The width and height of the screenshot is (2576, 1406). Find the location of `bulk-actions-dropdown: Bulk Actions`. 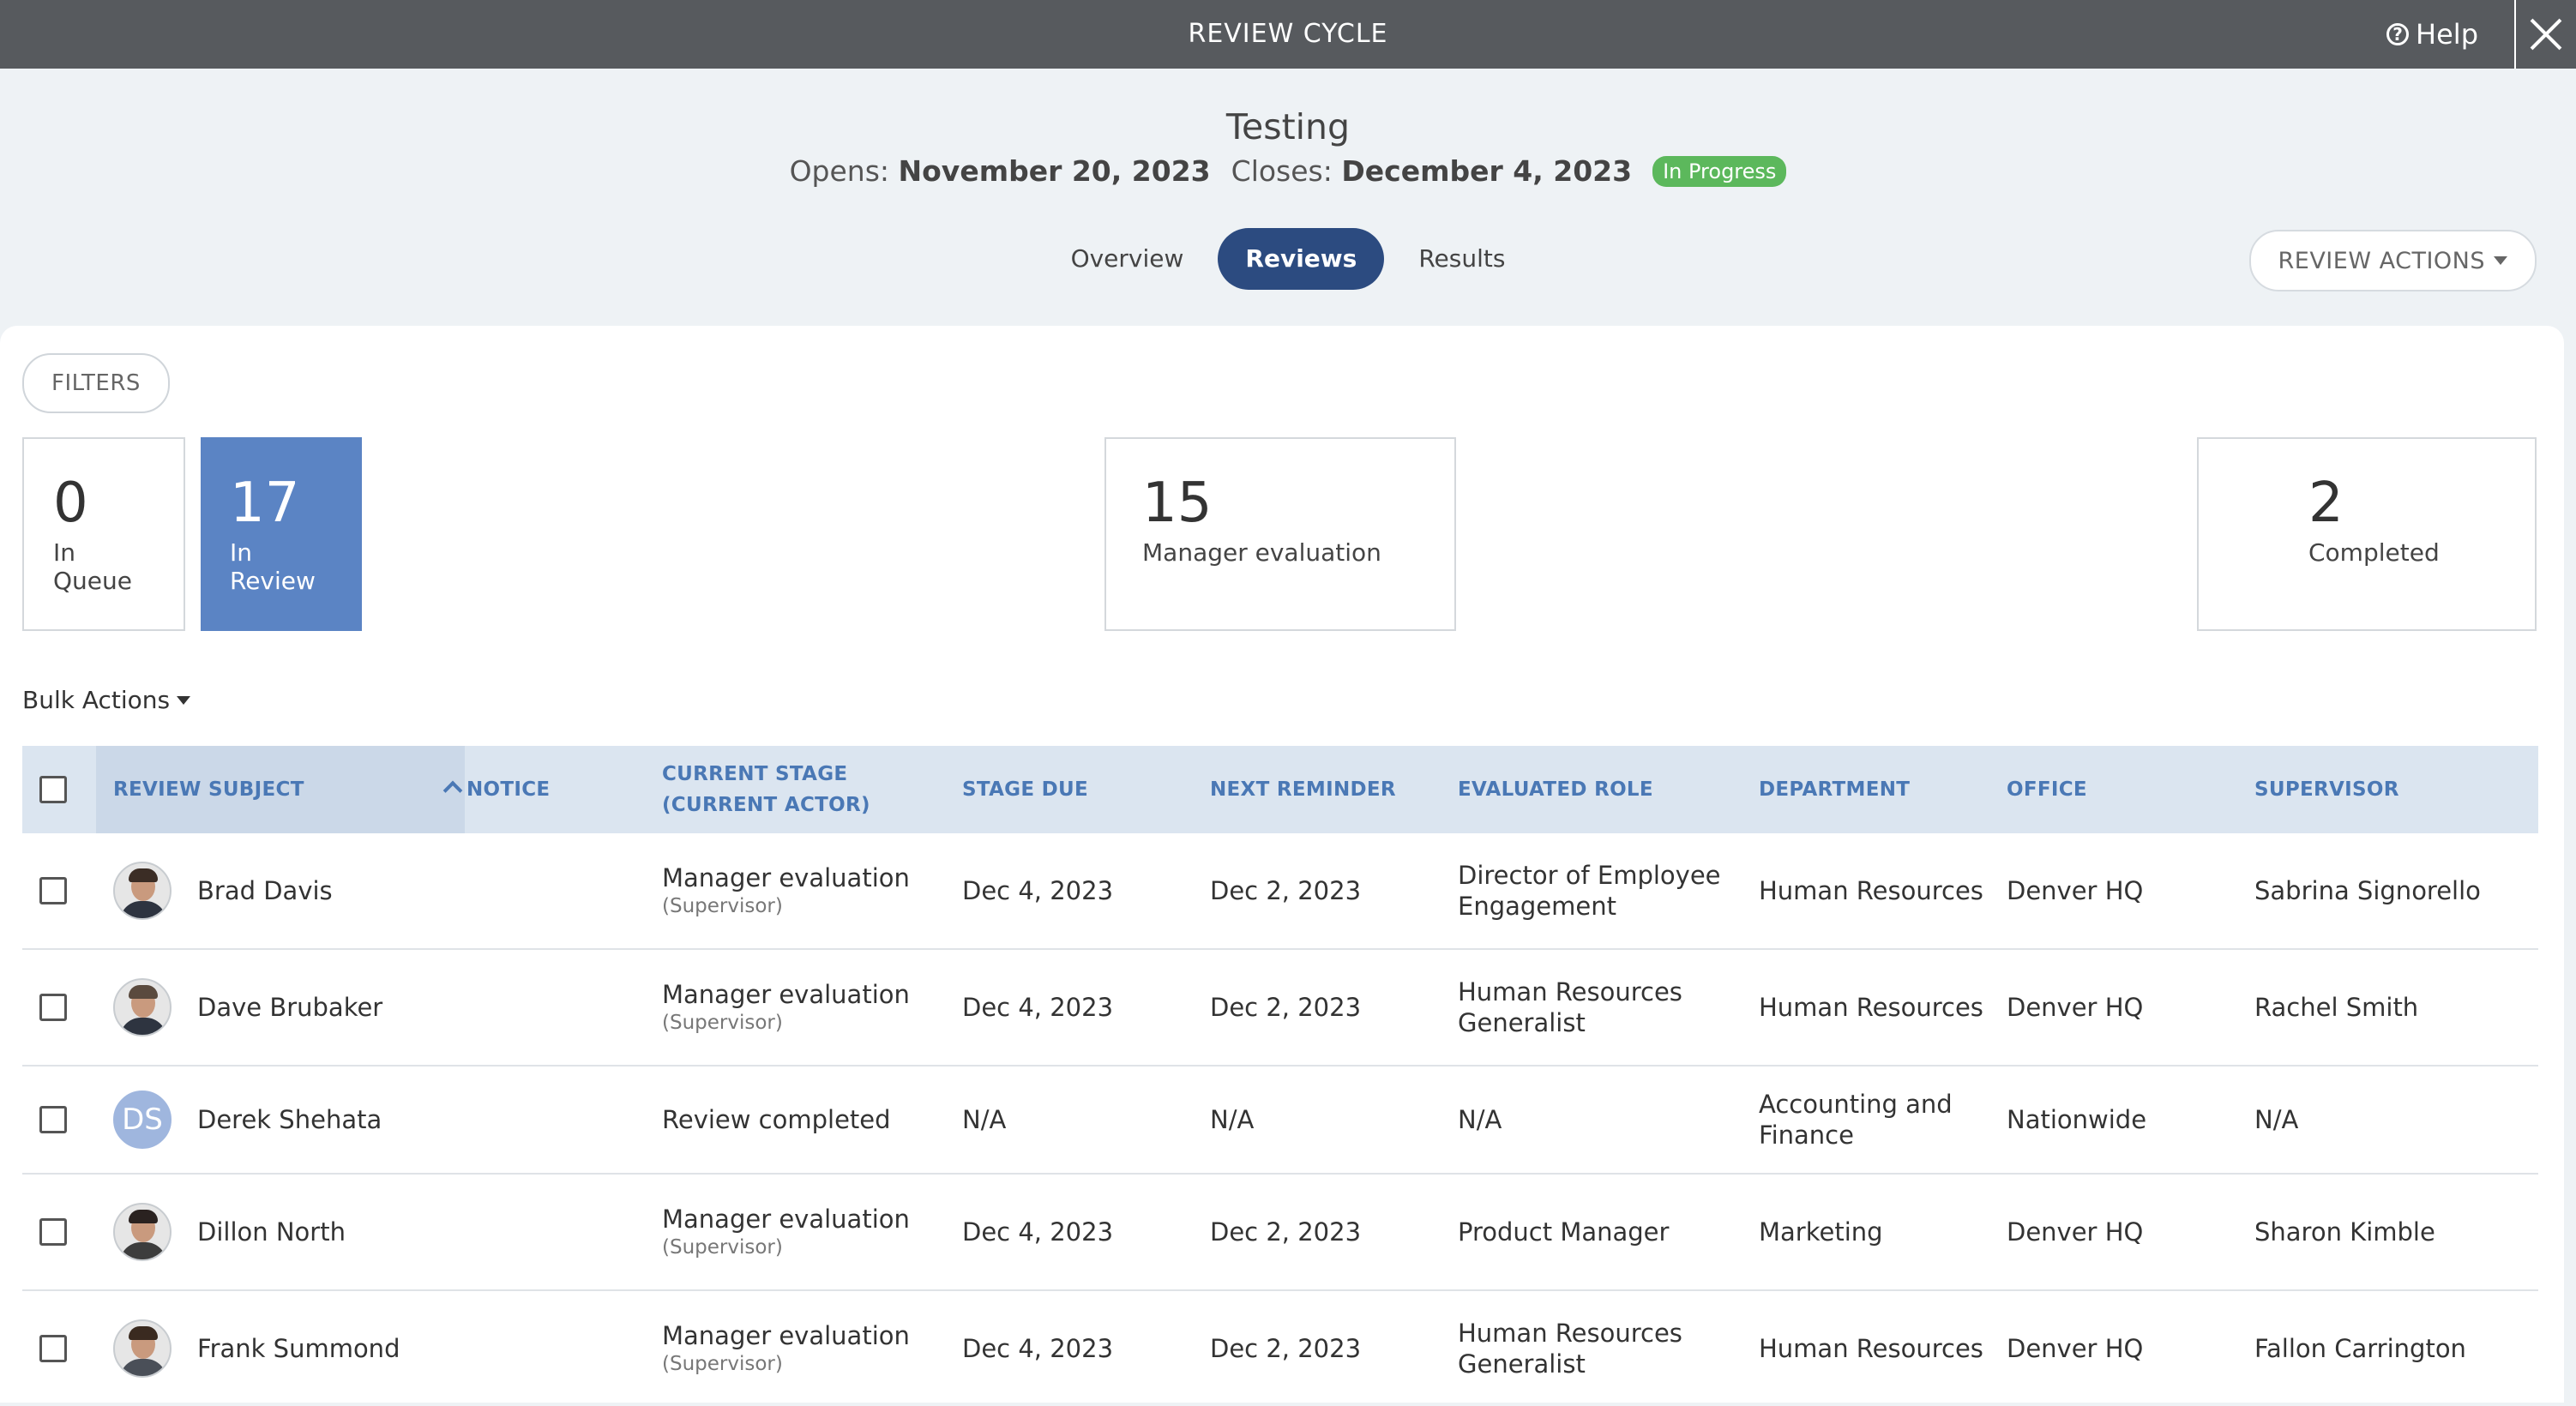

bulk-actions-dropdown: Bulk Actions is located at coordinates (106, 700).